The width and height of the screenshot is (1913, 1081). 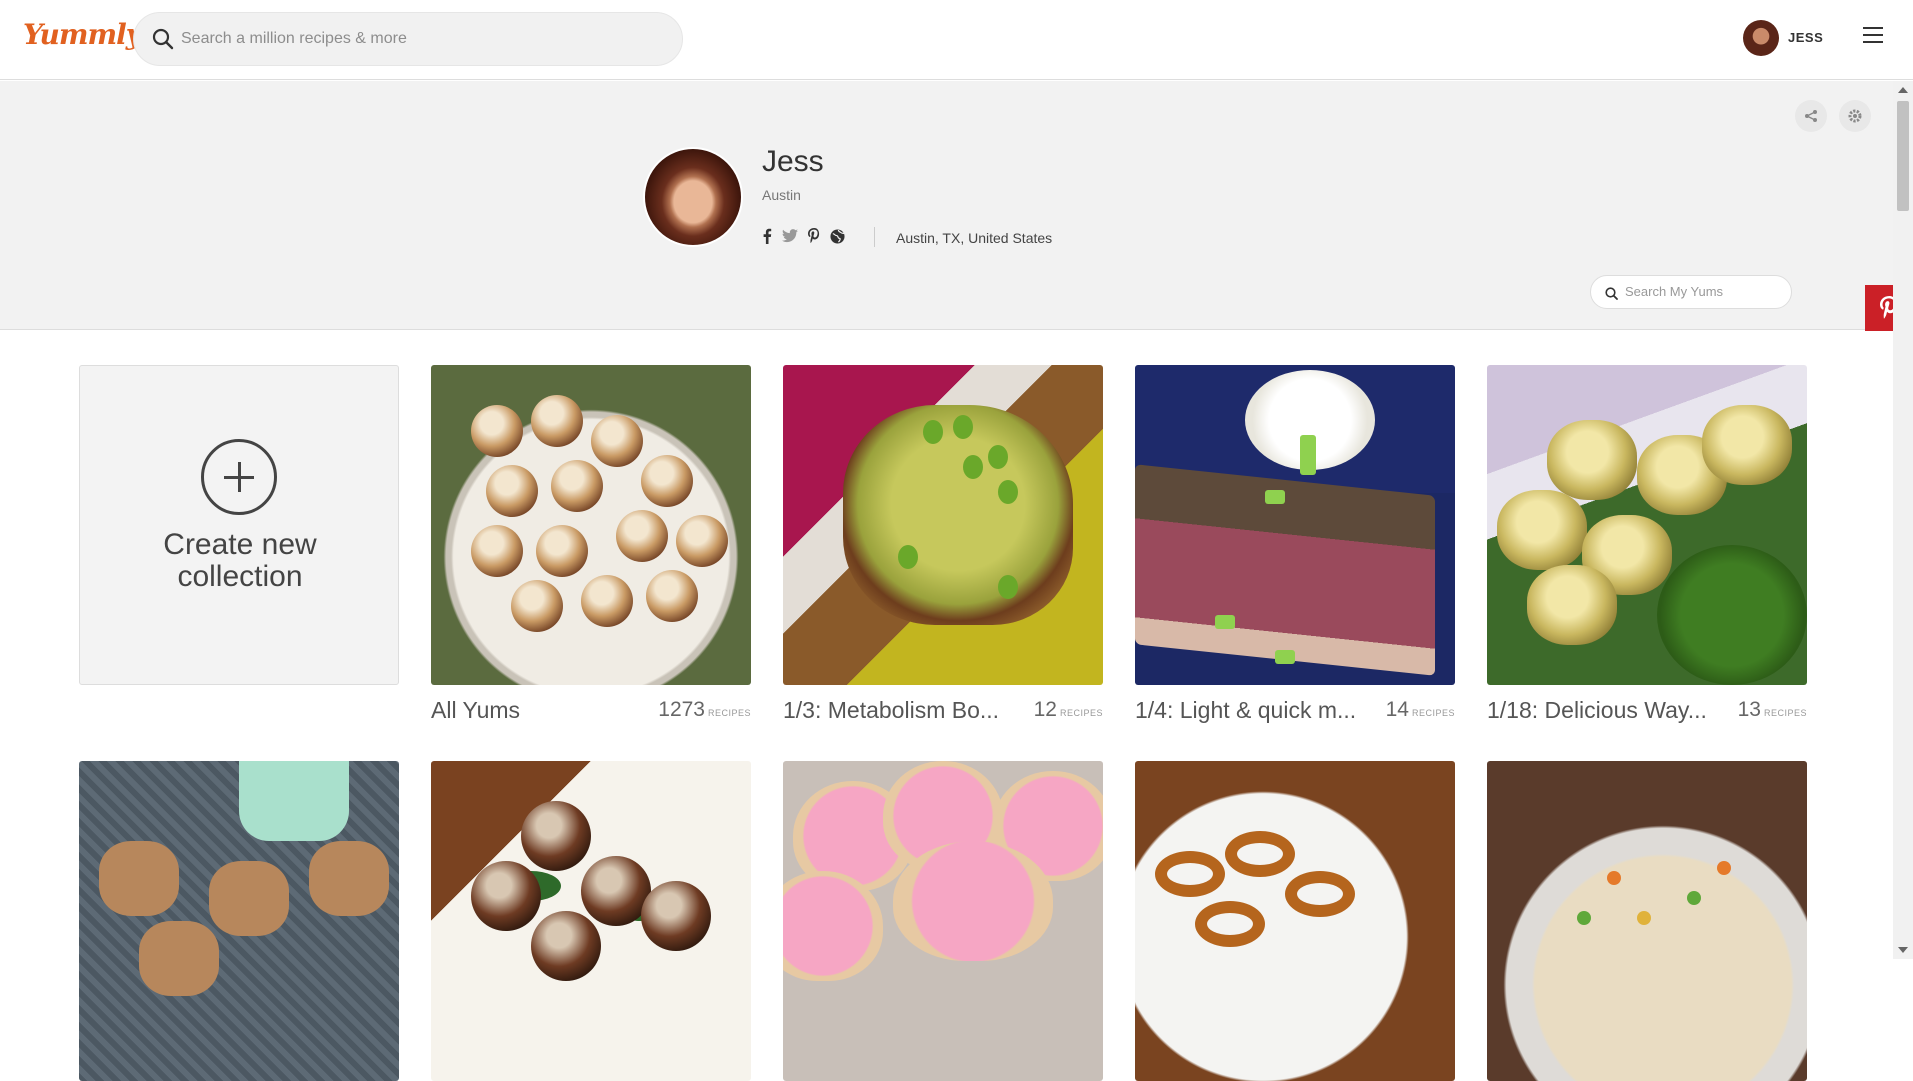 What do you see at coordinates (767, 236) in the screenshot?
I see `facebook-icon` at bounding box center [767, 236].